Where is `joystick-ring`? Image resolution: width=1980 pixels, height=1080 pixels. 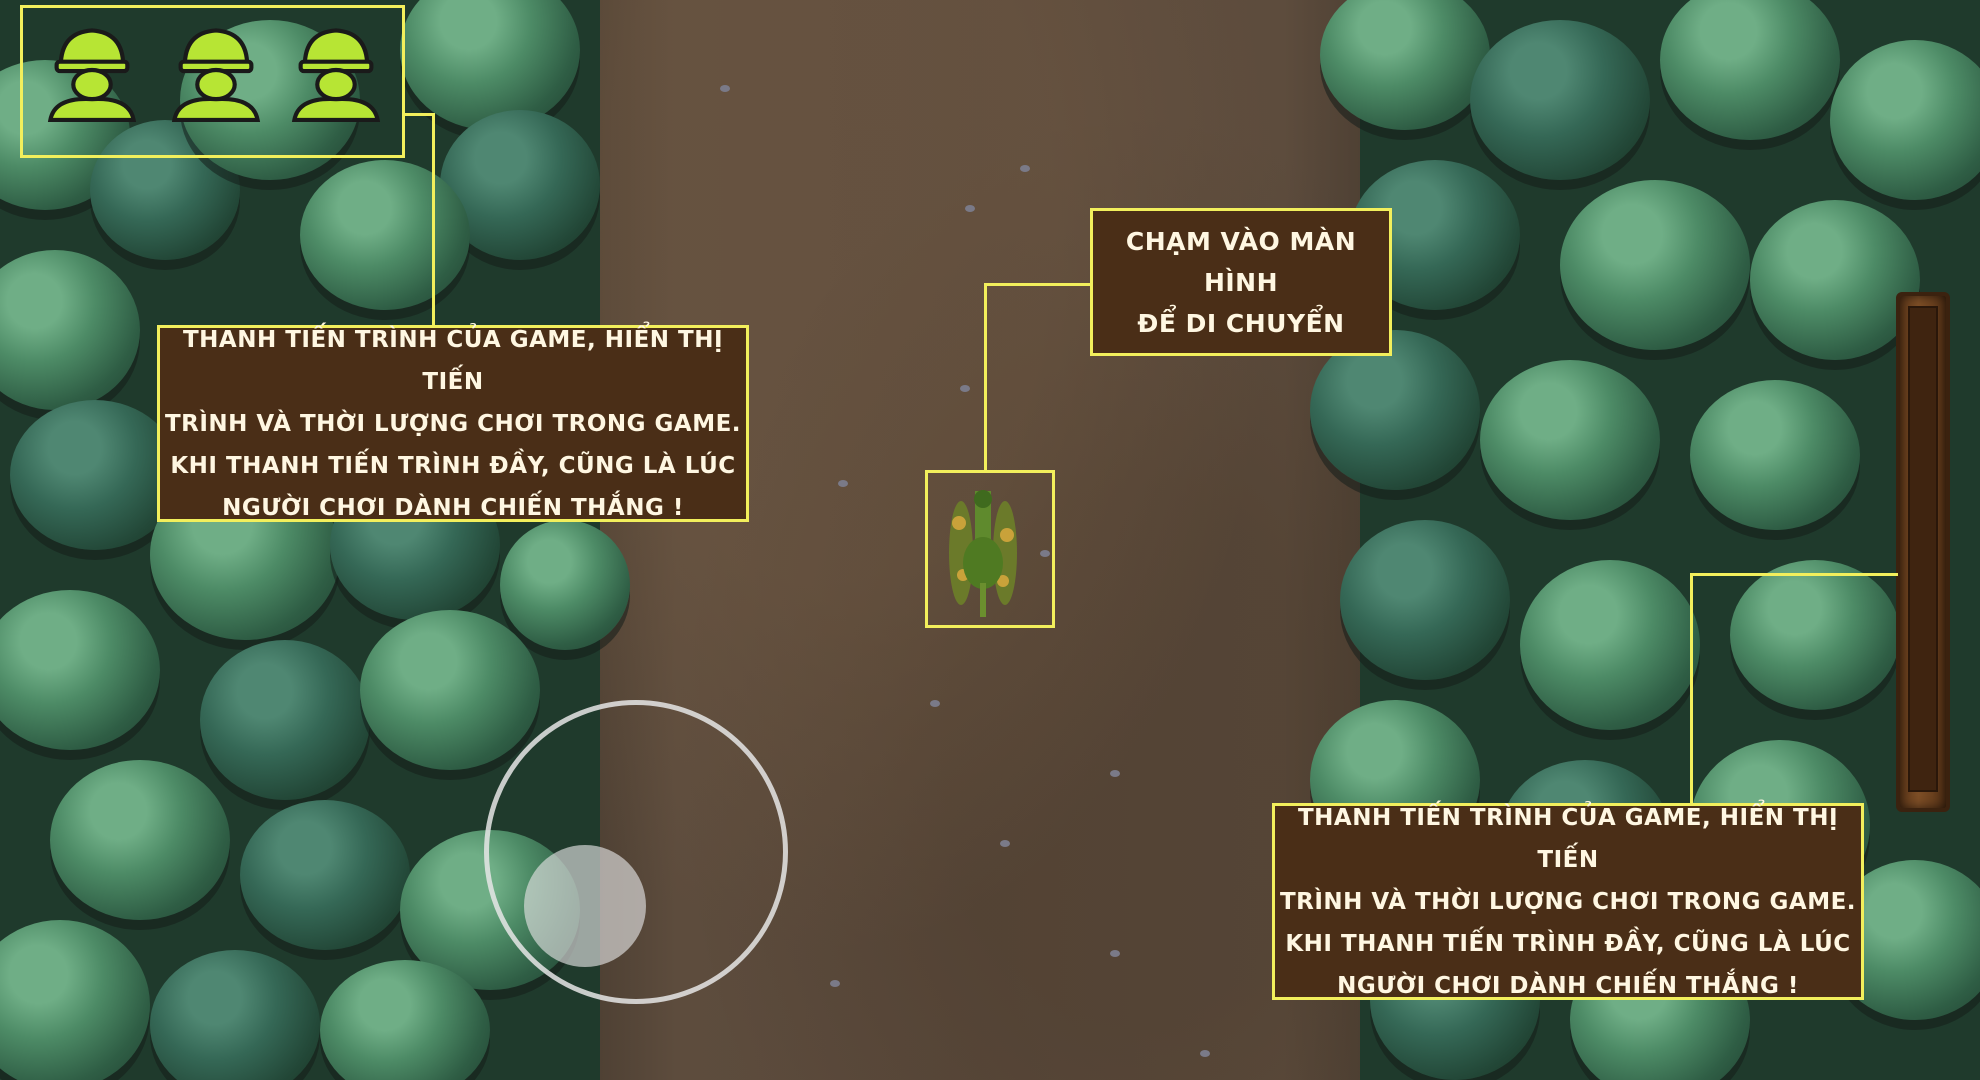
joystick-ring is located at coordinates (636, 852).